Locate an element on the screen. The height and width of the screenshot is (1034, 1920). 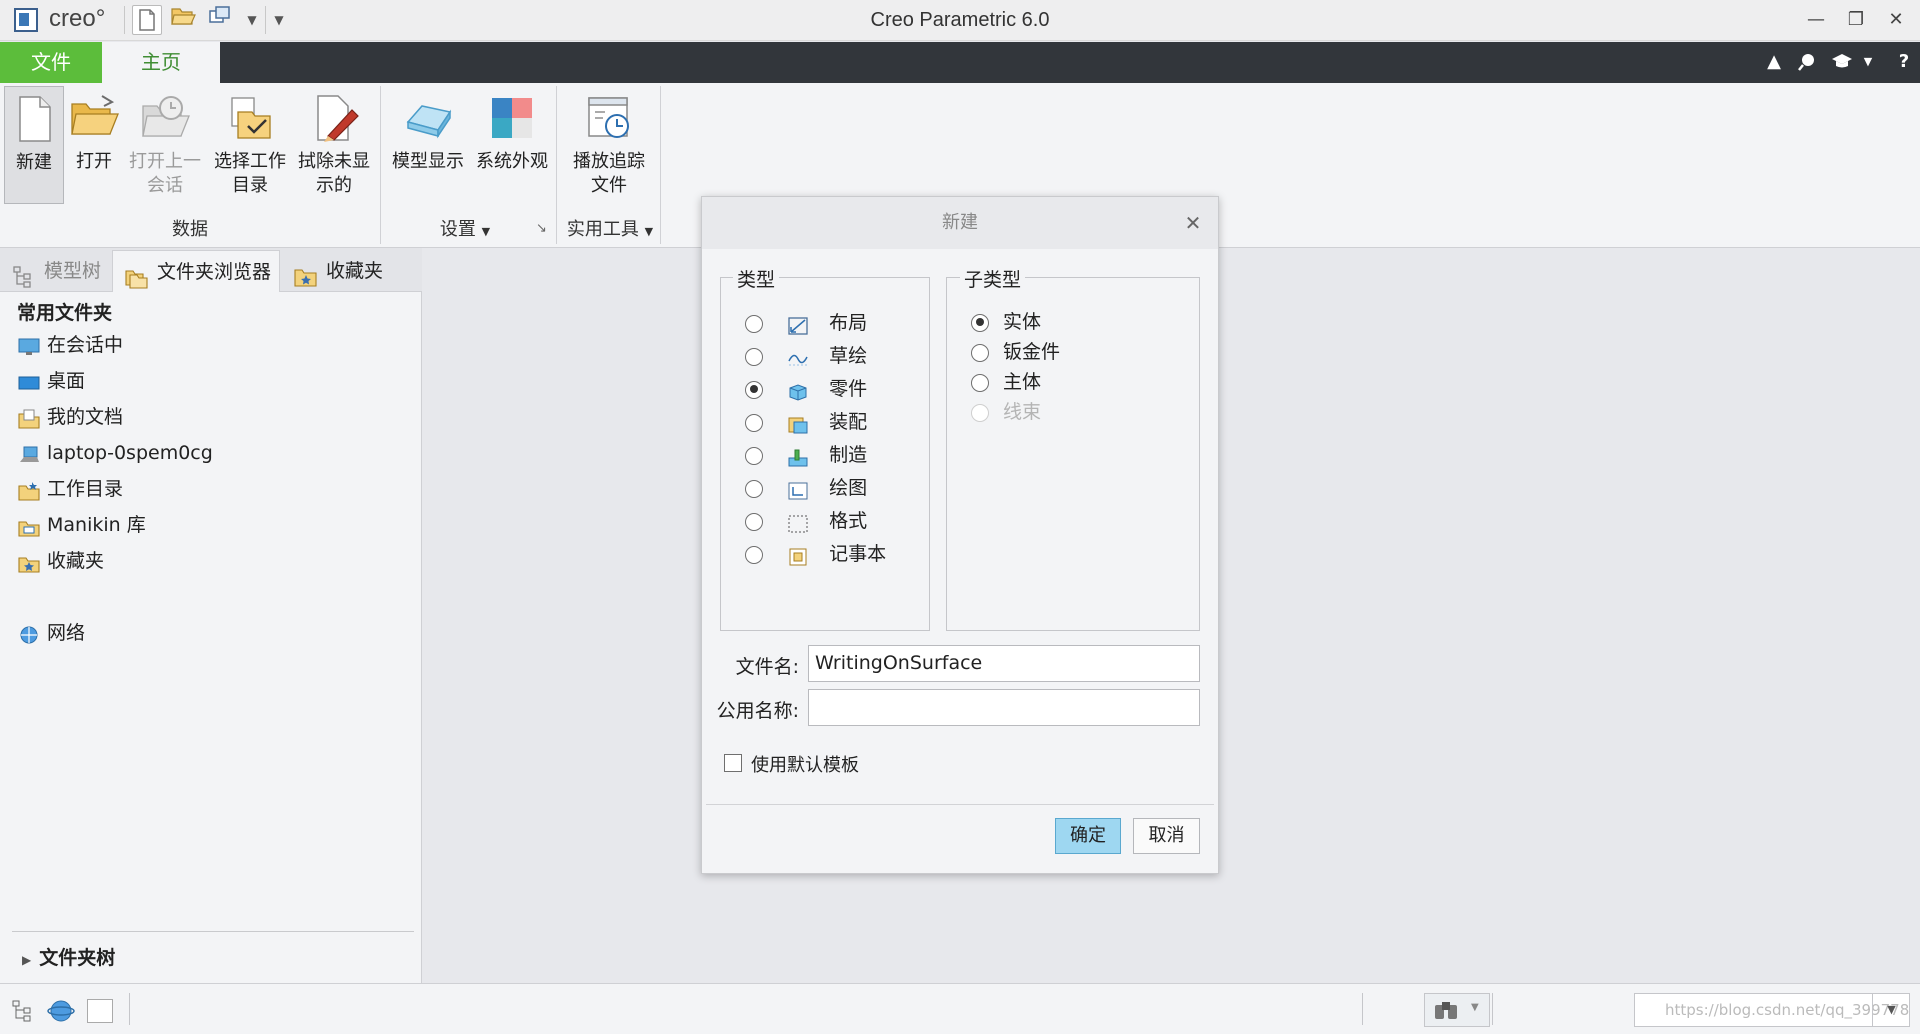
subtype-option-solid: 实体 is located at coordinates (1006, 322).